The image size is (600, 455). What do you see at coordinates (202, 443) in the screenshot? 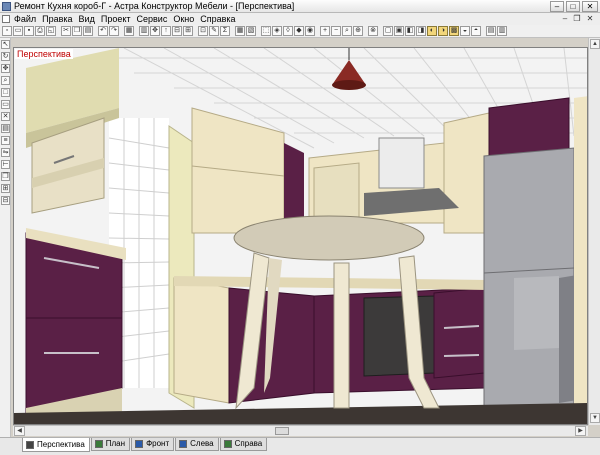
I see `tab-label: Слева` at bounding box center [202, 443].